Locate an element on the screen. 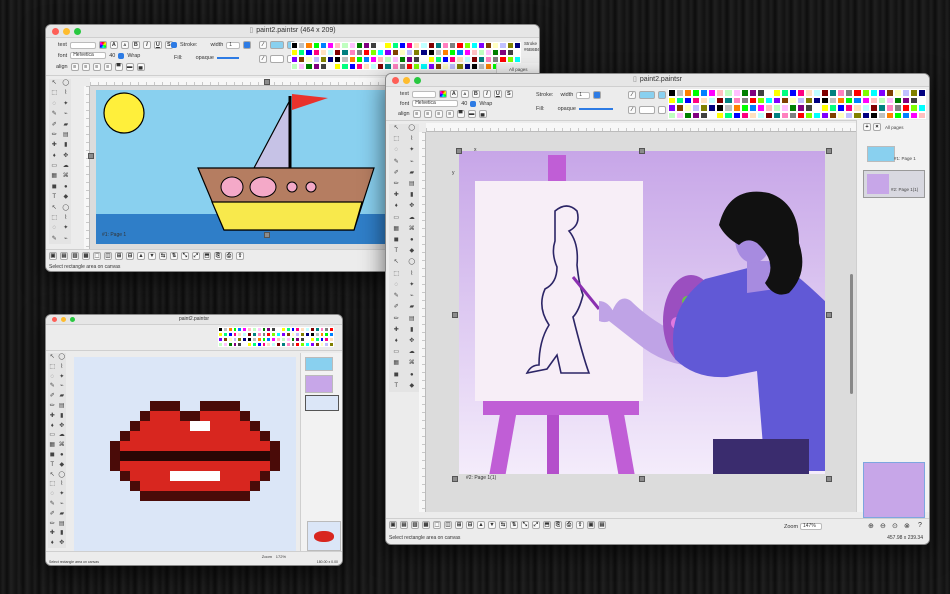  add-page-button: + is located at coordinates (867, 127).